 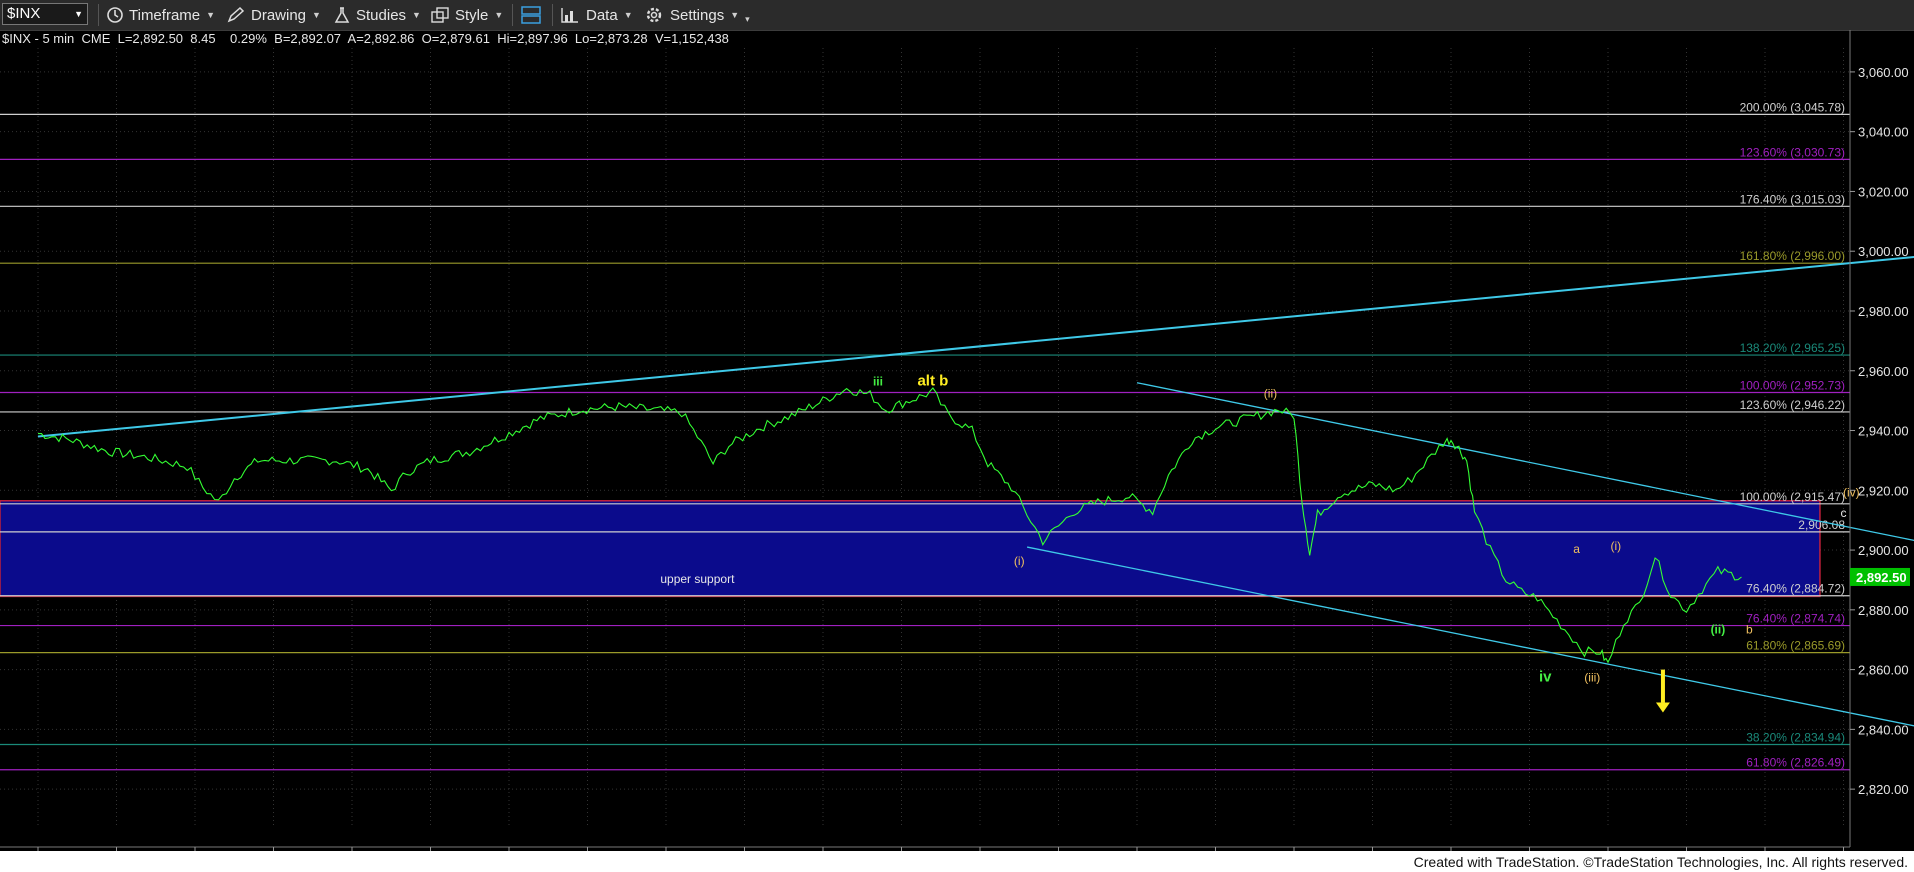 What do you see at coordinates (1883, 311) in the screenshot?
I see `y-tick-label: 2,980.00` at bounding box center [1883, 311].